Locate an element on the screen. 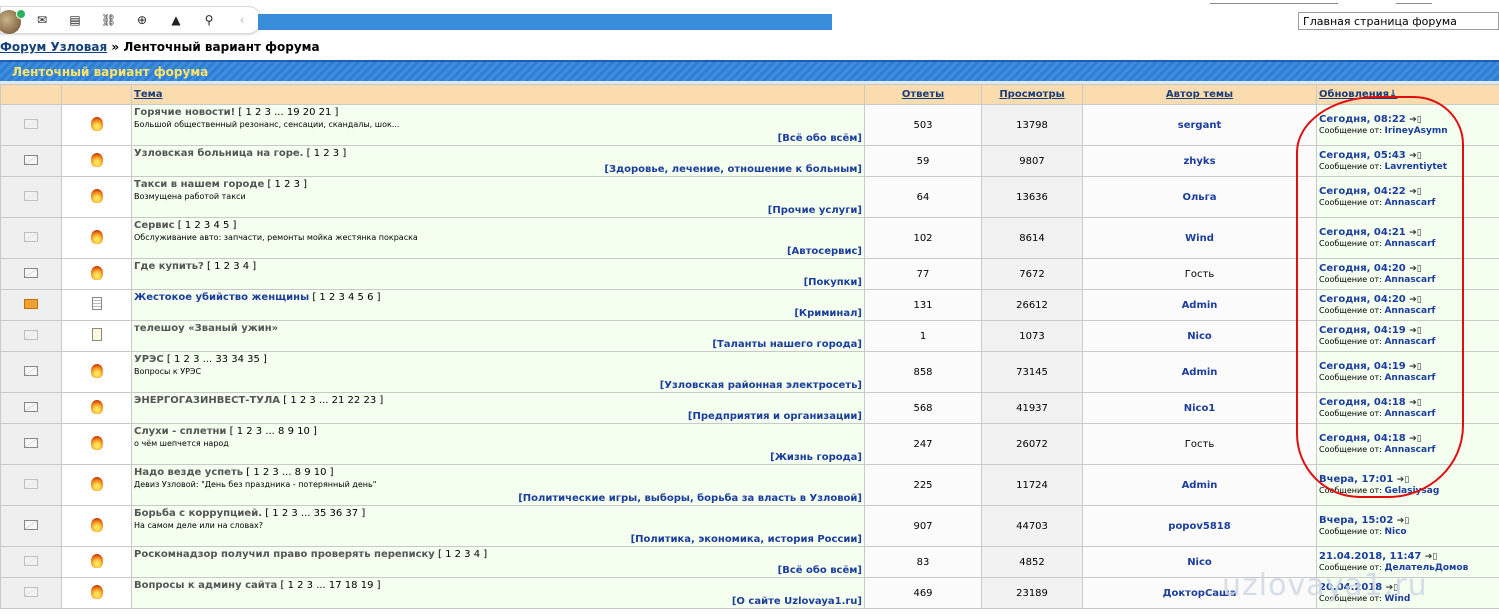 This screenshot has width=1499, height=616. topic-pages: [ 1 2 3 4 5 ] is located at coordinates (207, 225).